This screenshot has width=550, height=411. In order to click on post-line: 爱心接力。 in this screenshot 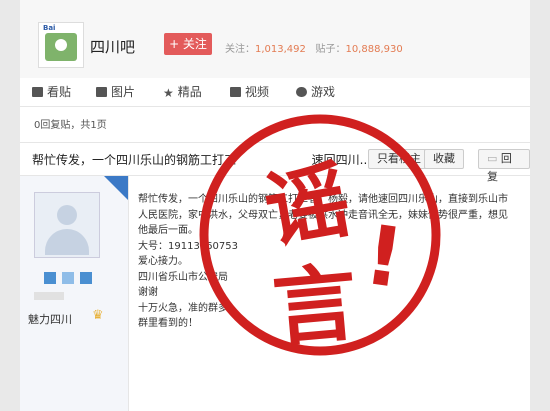, I will do `click(163, 261)`.